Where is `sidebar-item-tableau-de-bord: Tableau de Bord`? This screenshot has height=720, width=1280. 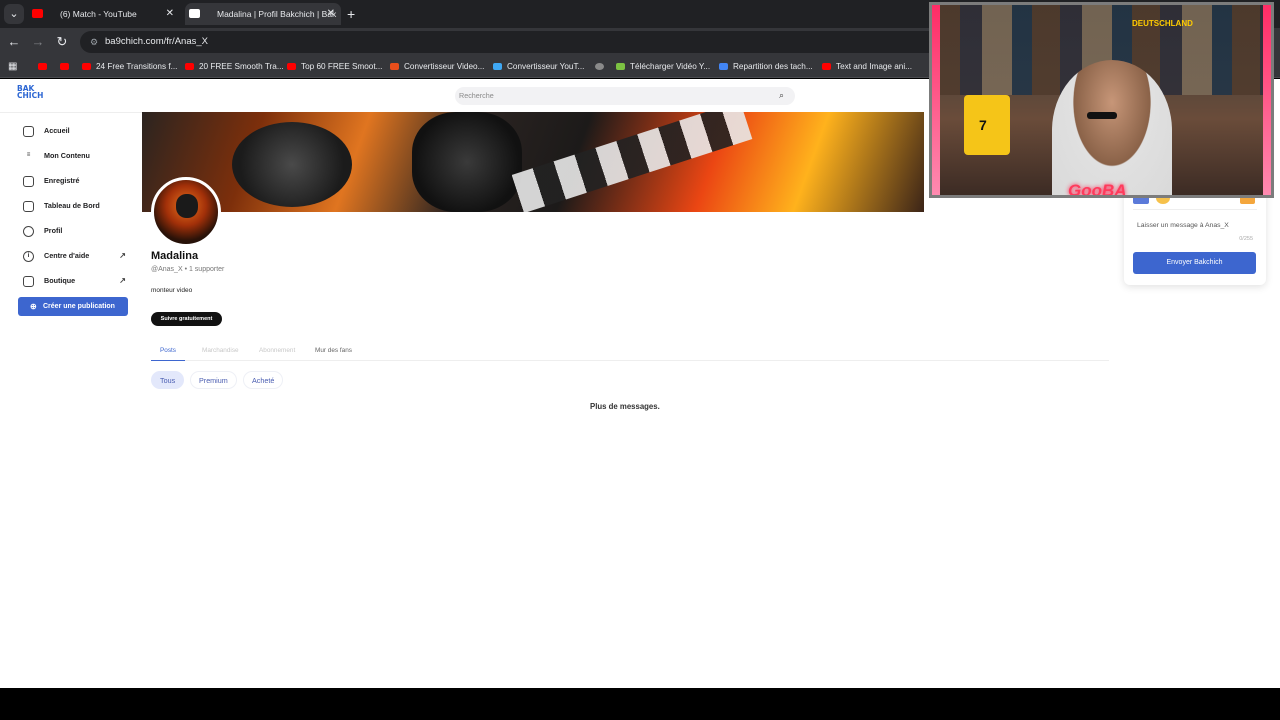
sidebar-item-tableau-de-bord: Tableau de Bord is located at coordinates (74, 206).